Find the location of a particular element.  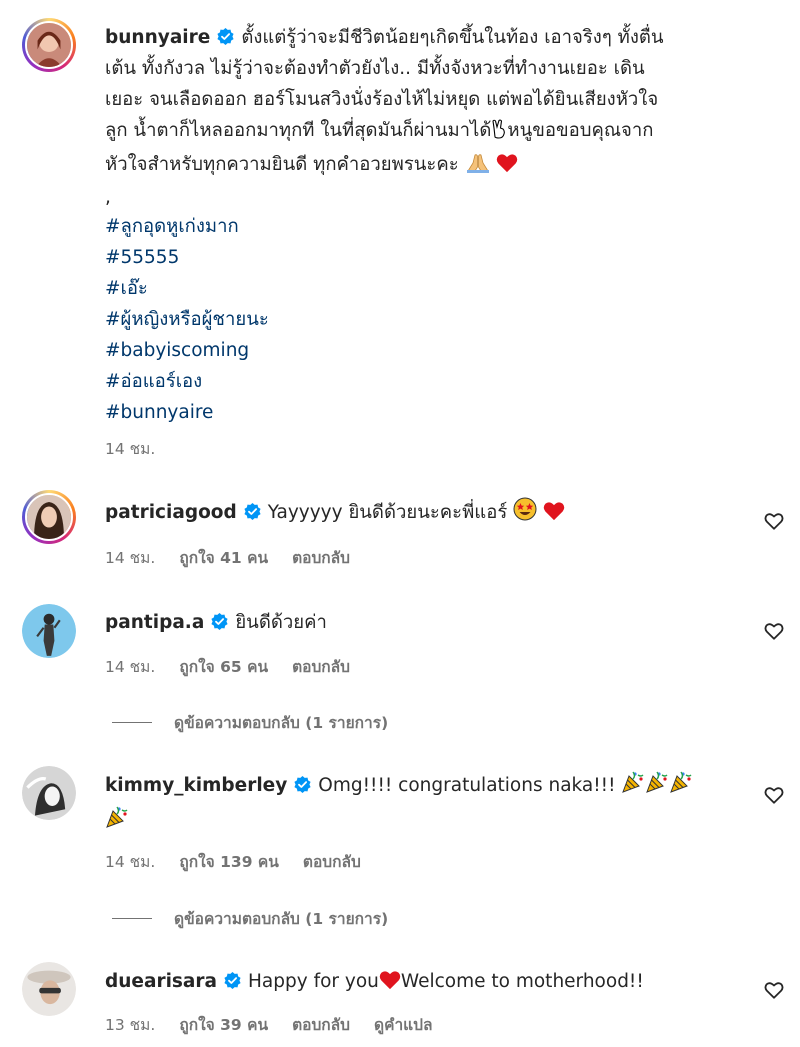

comment-meta: 14 ชม. ถูกใจ 41 คน ตอบกลับ is located at coordinates (227, 557).